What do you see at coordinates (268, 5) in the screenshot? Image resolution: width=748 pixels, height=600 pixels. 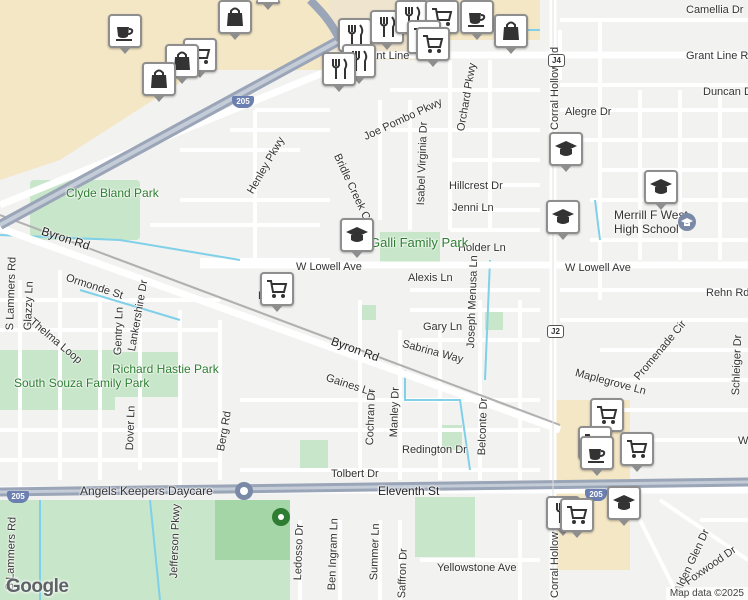 I see `marker-stub` at bounding box center [268, 5].